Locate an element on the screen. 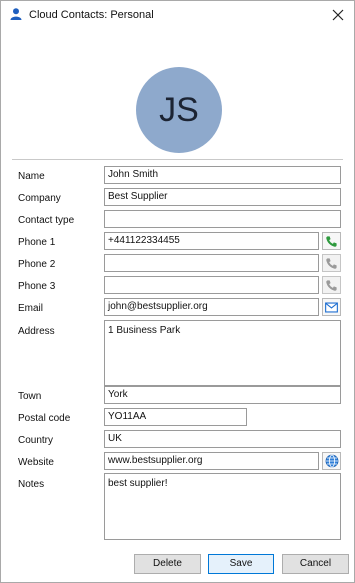  divider is located at coordinates (177, 159).